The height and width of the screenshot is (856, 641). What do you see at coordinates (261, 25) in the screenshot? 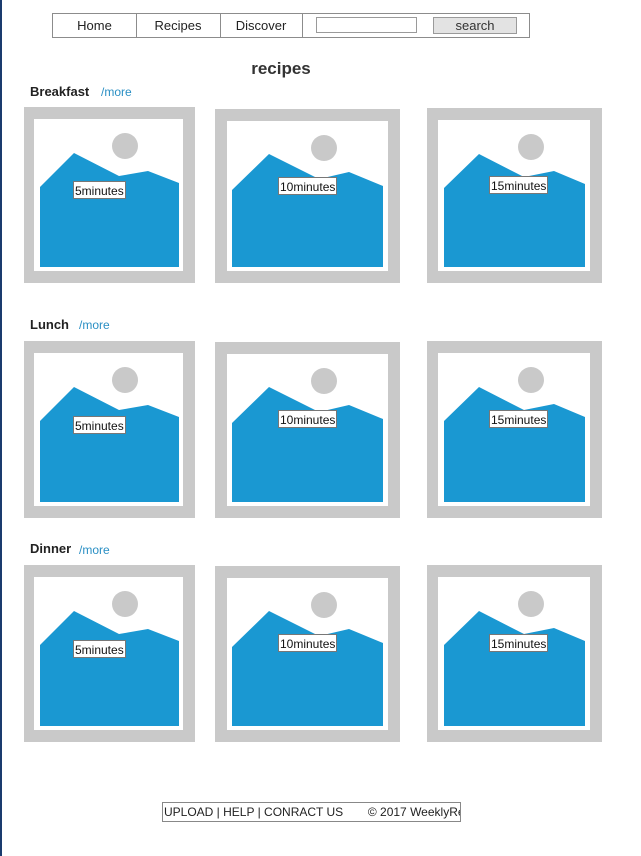
I see `nav-discover: Discover` at bounding box center [261, 25].